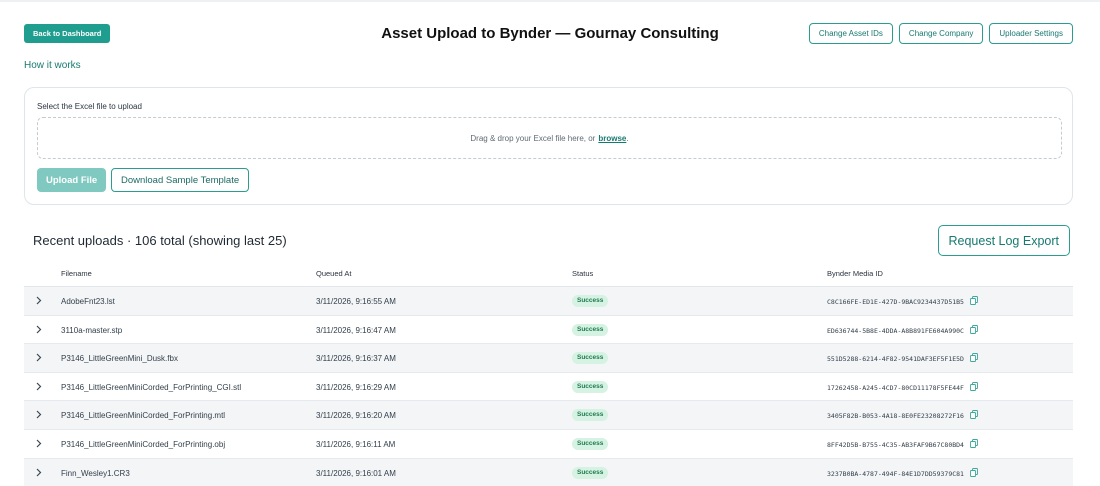 The width and height of the screenshot is (1100, 486). Describe the element at coordinates (356, 301) in the screenshot. I see `cell-queued-at: 3/11/2026, 9:16:55 AM` at that location.